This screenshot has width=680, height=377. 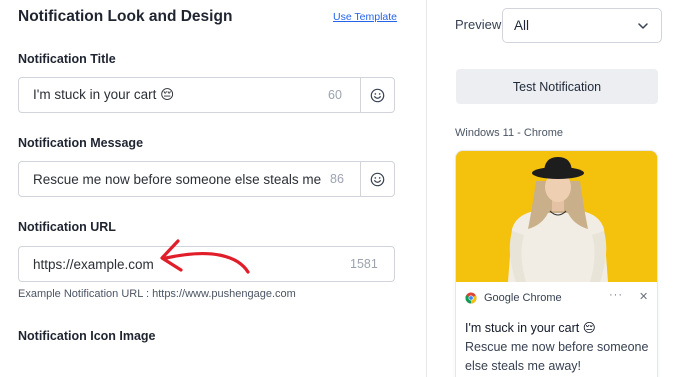 What do you see at coordinates (478, 24) in the screenshot?
I see `preview-label: Preview` at bounding box center [478, 24].